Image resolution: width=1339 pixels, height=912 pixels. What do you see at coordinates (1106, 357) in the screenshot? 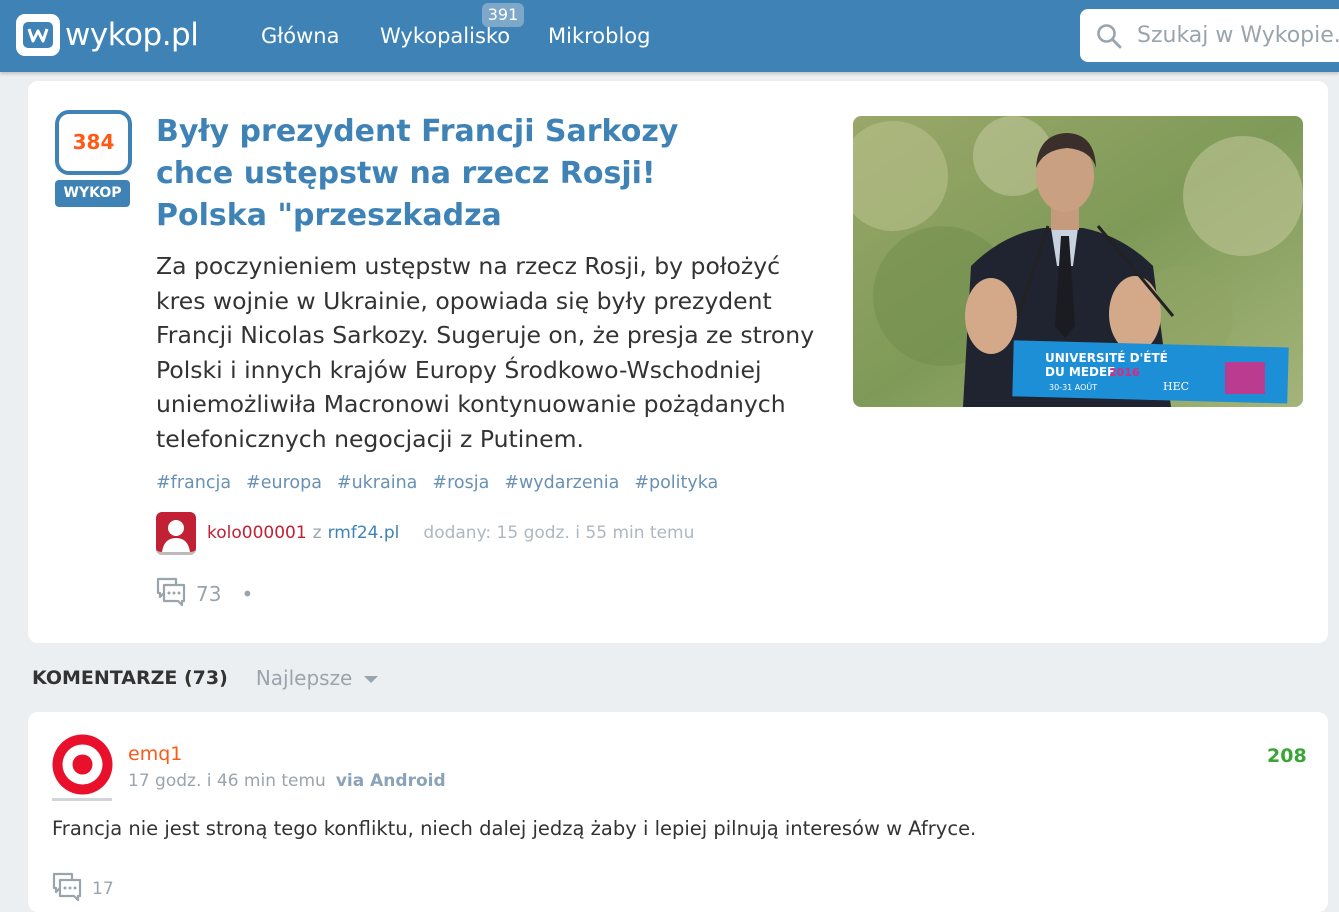
I see `banner-text-1: UNIVERSITÉ D'ÉTÉ` at bounding box center [1106, 357].